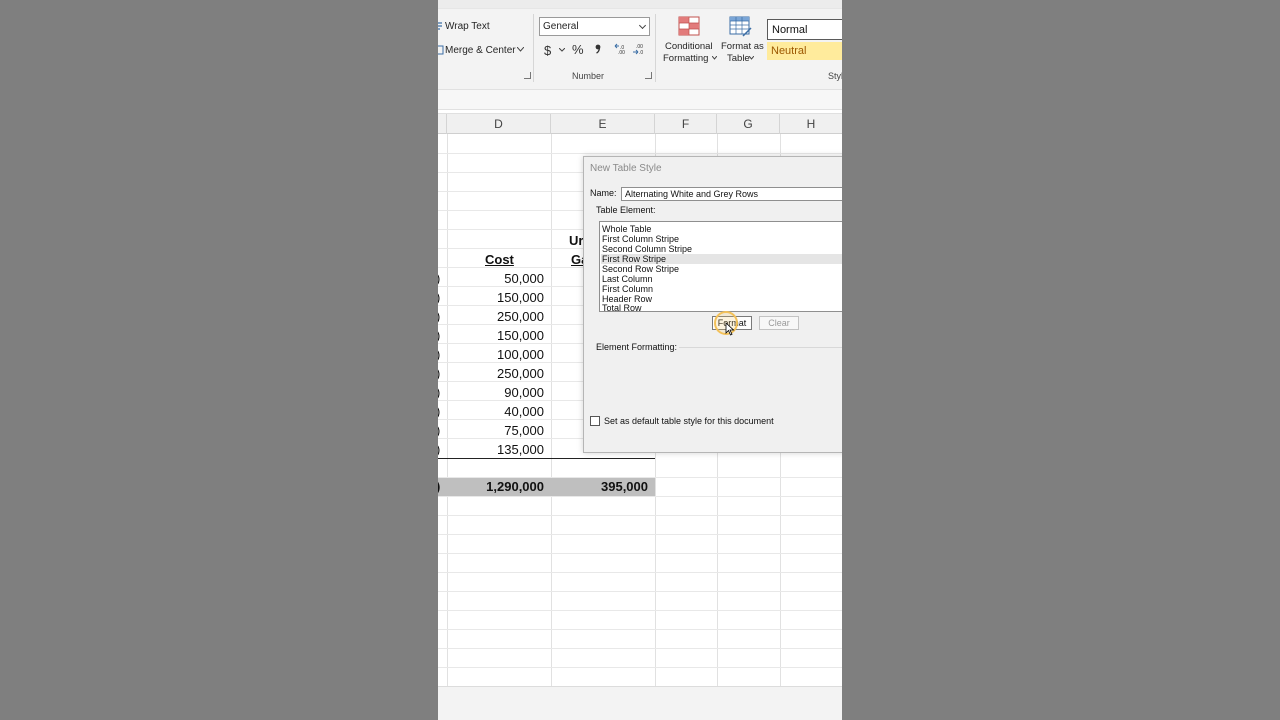  What do you see at coordinates (578, 49) in the screenshot?
I see `percent-icon: %` at bounding box center [578, 49].